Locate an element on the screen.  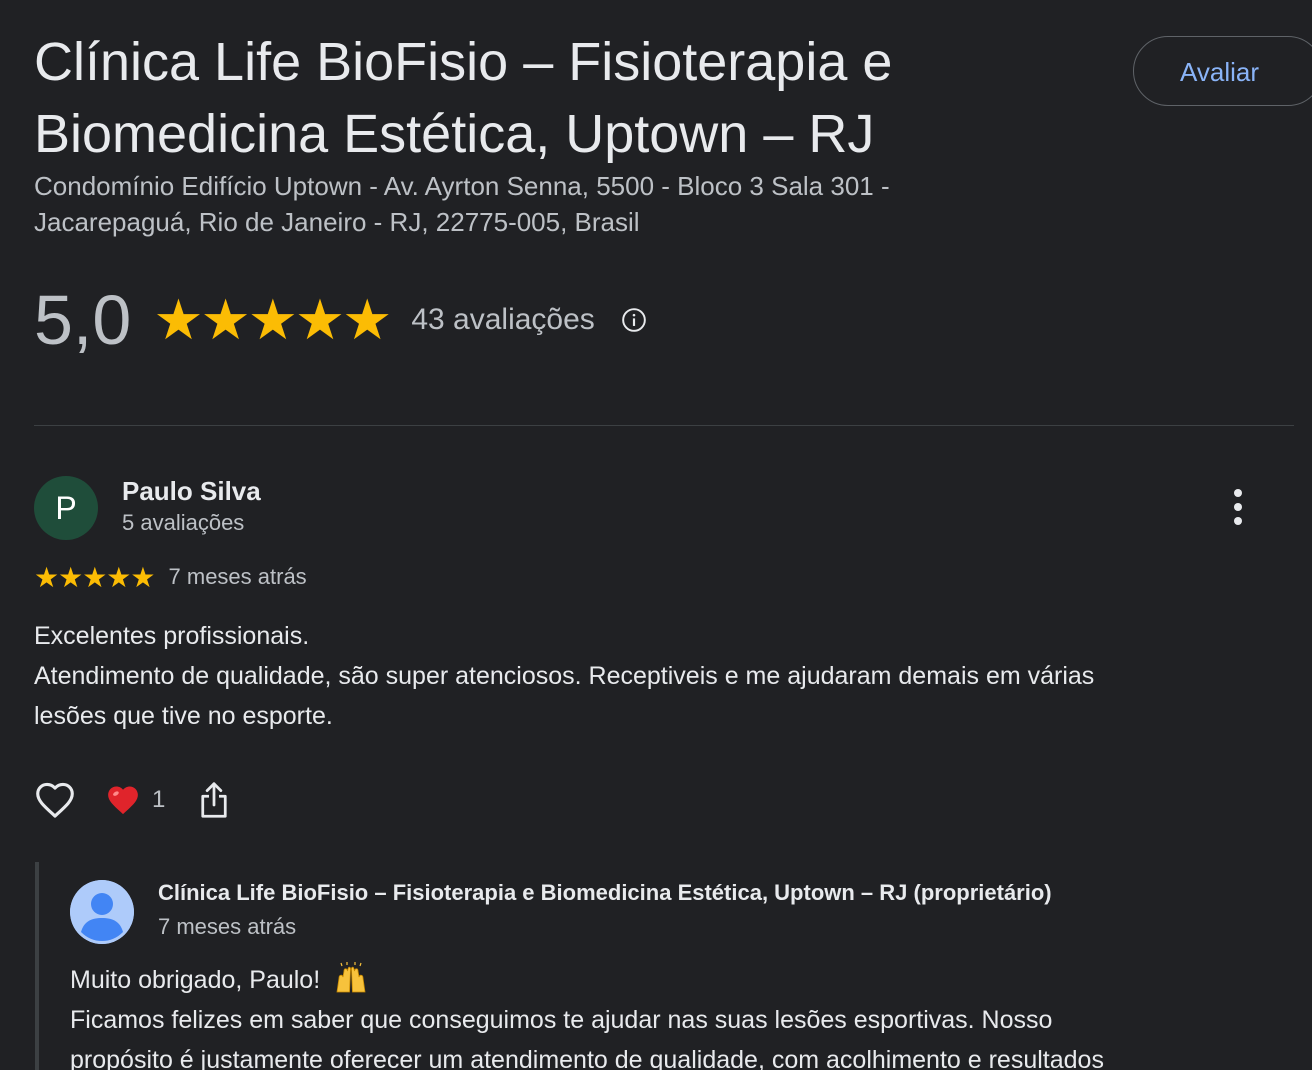
divider is located at coordinates (664, 425).